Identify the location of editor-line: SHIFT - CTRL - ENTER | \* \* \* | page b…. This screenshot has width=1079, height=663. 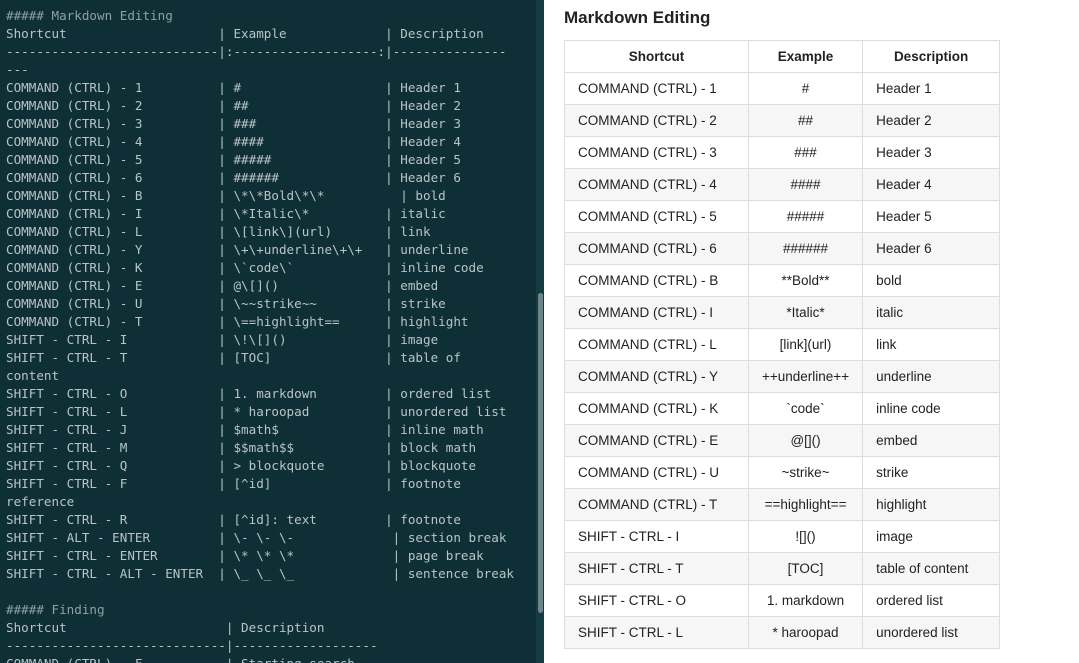
(245, 555).